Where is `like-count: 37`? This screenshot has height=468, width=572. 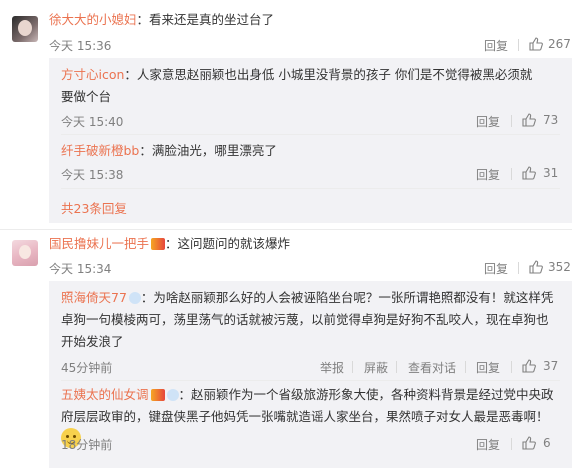 like-count: 37 is located at coordinates (551, 366).